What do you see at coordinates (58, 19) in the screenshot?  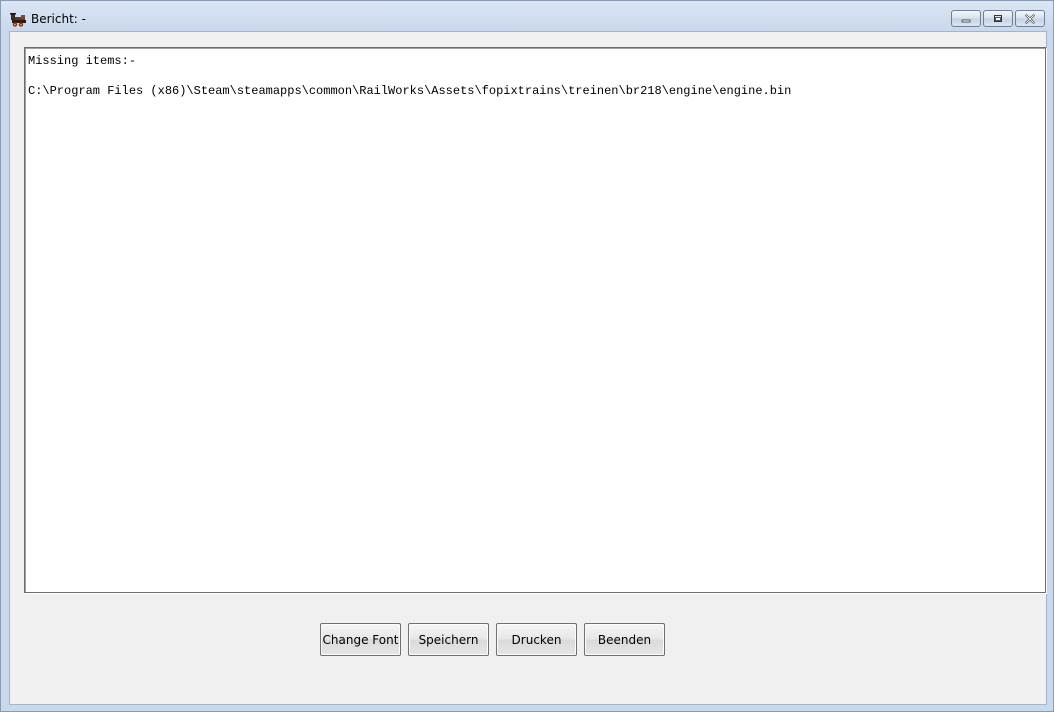 I see `window-title: Bericht: -` at bounding box center [58, 19].